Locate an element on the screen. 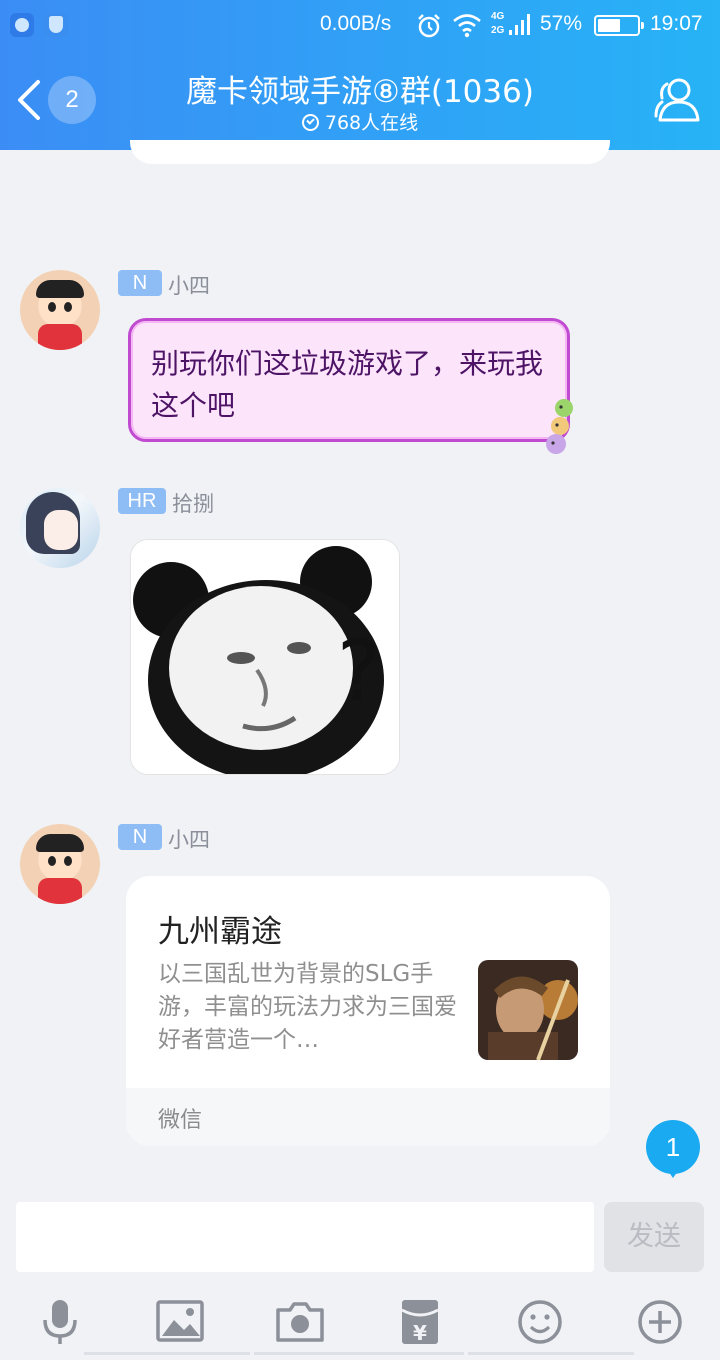 The width and height of the screenshot is (720, 1360). member-level-tag: HR is located at coordinates (142, 501).